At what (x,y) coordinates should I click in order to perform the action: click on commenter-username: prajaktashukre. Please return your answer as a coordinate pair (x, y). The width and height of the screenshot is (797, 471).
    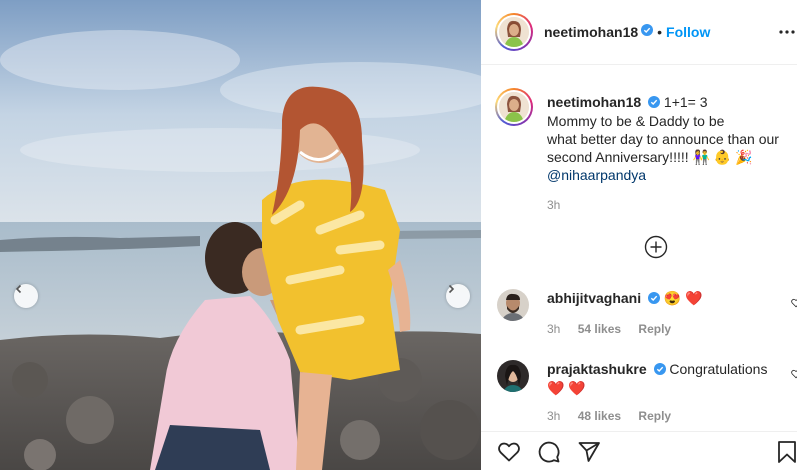
    Looking at the image, I should click on (597, 369).